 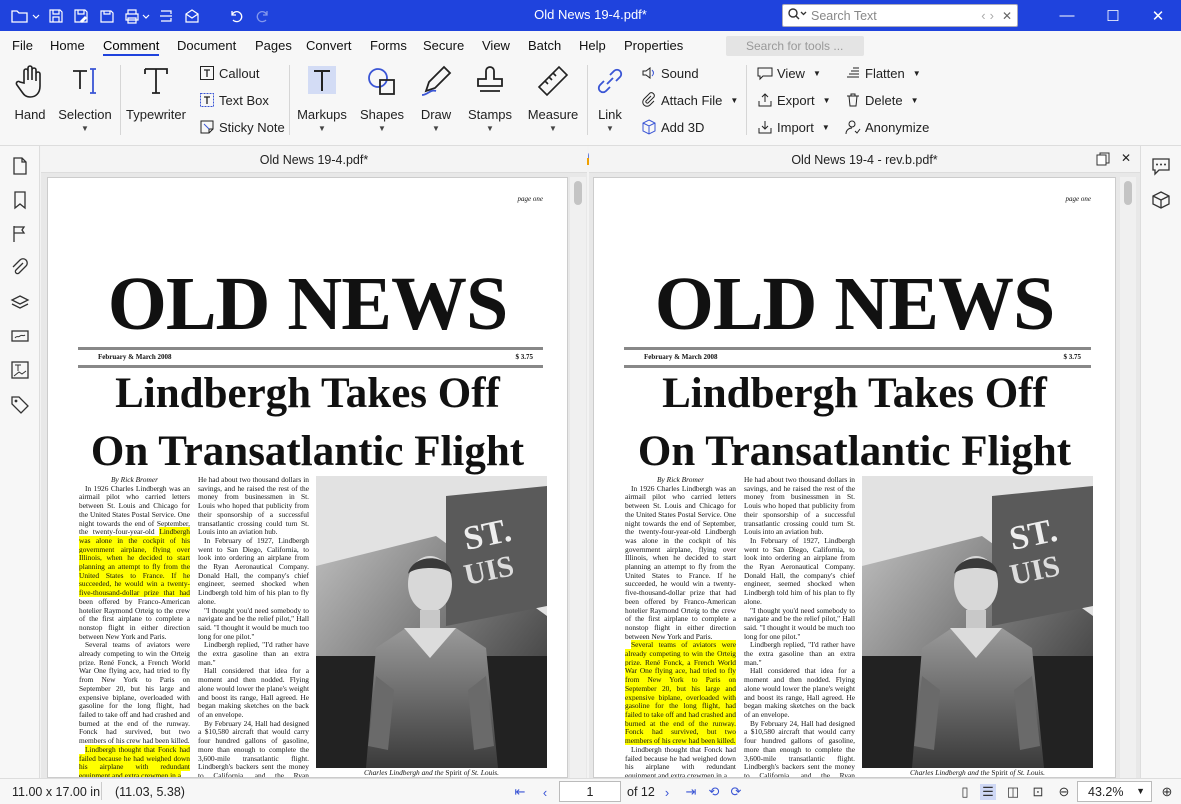 I want to click on add-3d-button: Add 3D, so click(x=672, y=127).